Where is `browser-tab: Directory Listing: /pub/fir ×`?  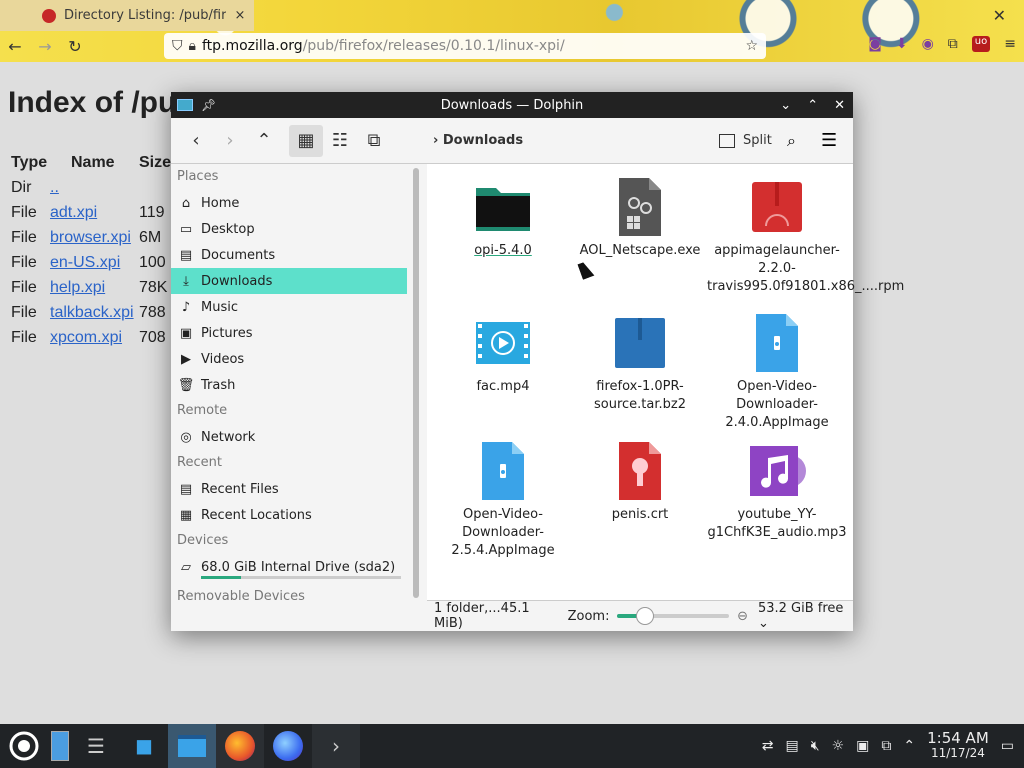 browser-tab: Directory Listing: /pub/fir × is located at coordinates (127, 15).